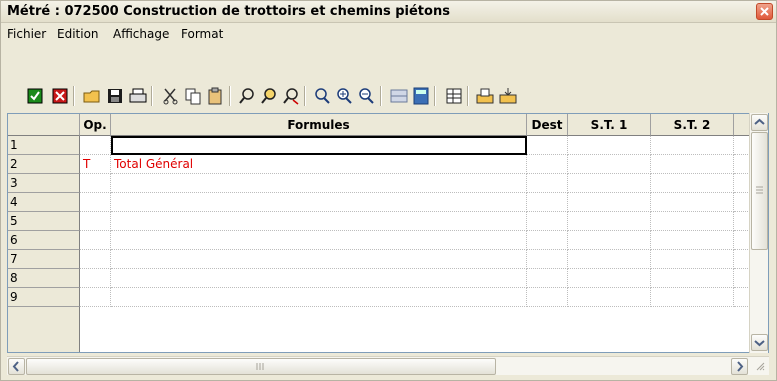 Image resolution: width=777 pixels, height=381 pixels. I want to click on resize-grip-icon, so click(760, 366).